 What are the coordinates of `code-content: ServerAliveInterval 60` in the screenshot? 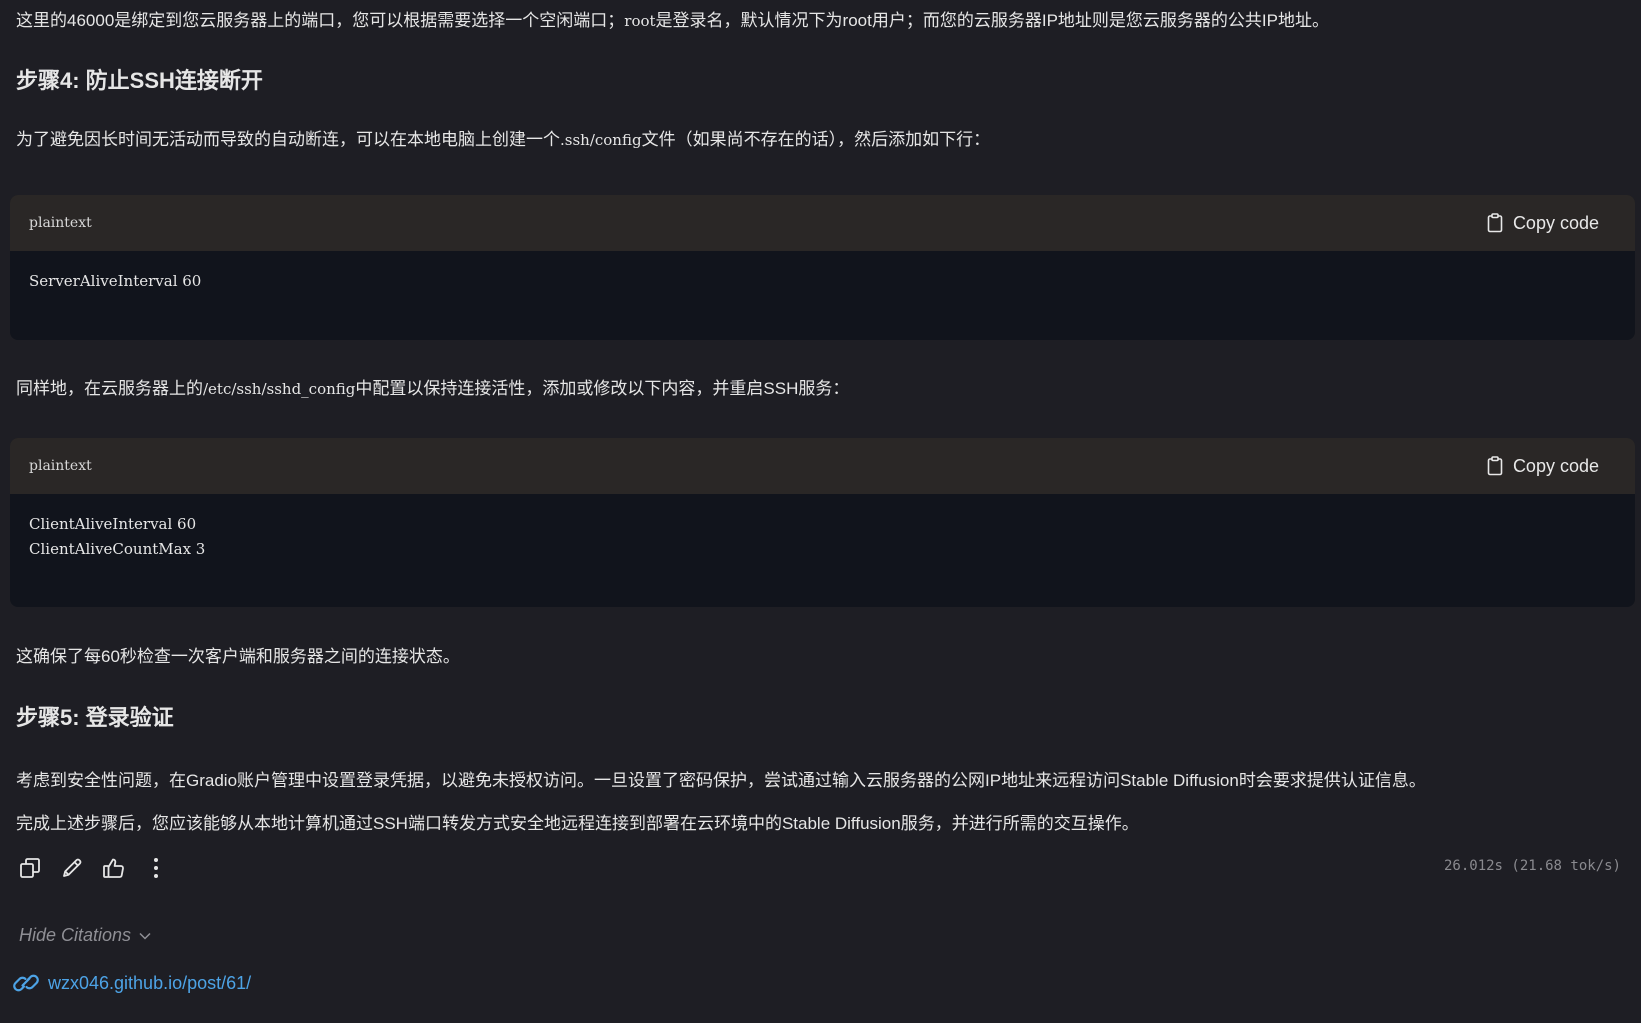 It's located at (115, 281).